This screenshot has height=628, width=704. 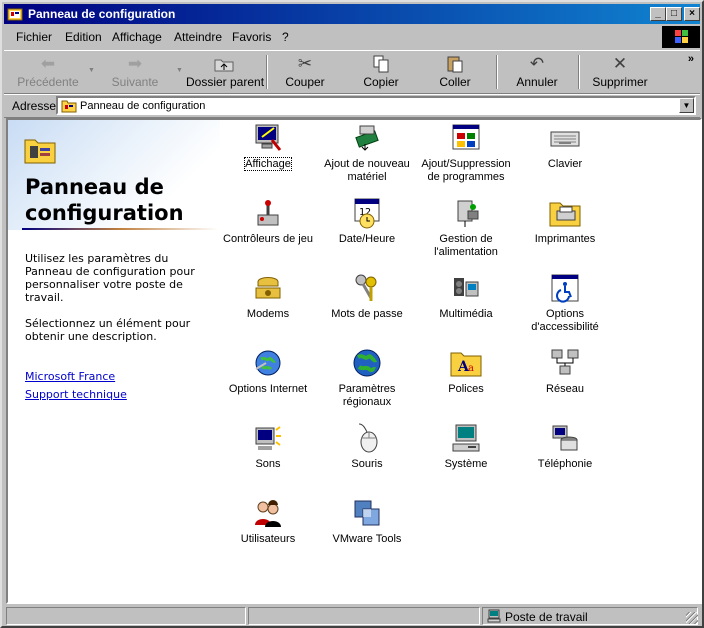 I want to click on cpl-item-telephonie: Téléphonie, so click(x=565, y=446).